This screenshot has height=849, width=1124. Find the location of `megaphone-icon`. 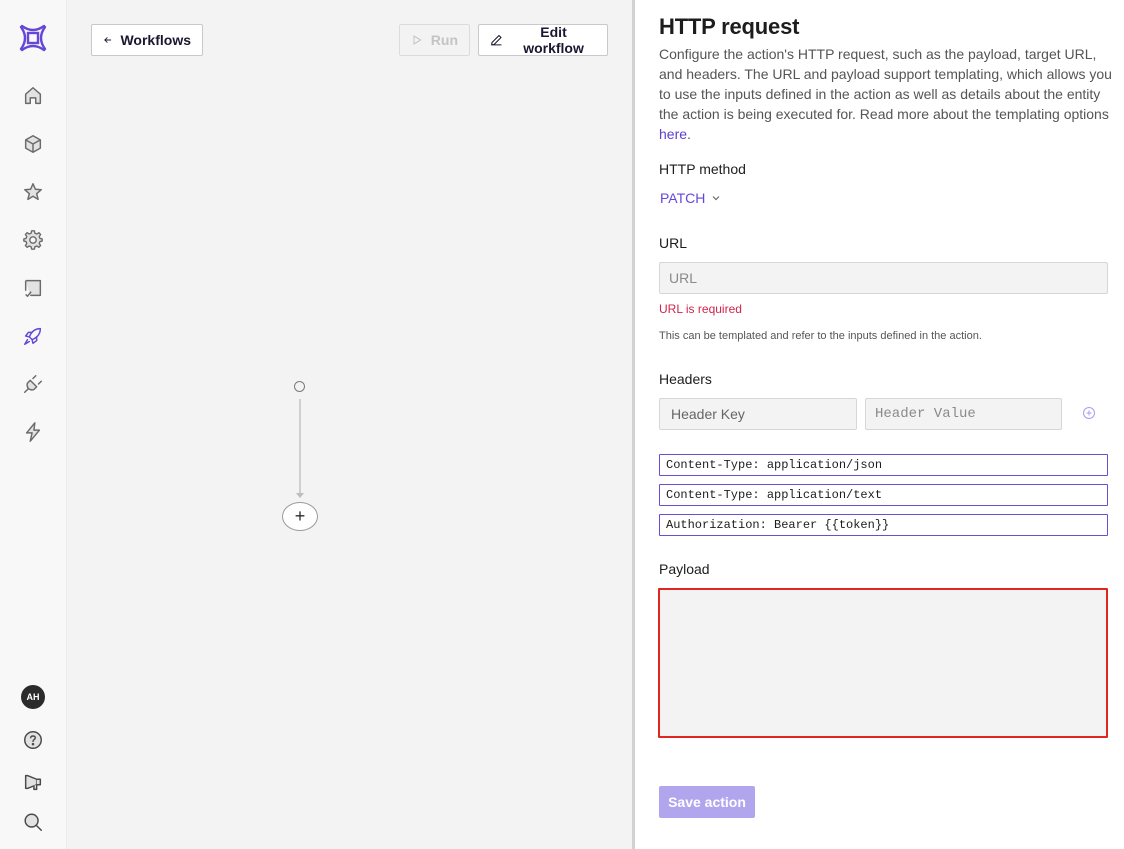

megaphone-icon is located at coordinates (33, 782).